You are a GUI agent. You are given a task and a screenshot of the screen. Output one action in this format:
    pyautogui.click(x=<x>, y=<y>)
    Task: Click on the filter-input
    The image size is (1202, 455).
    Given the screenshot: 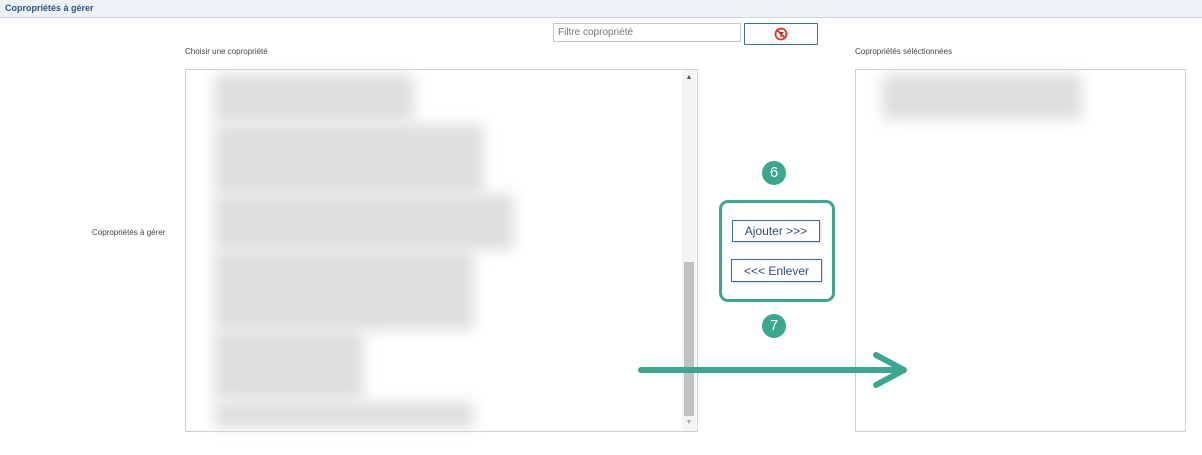 What is the action you would take?
    pyautogui.click(x=647, y=32)
    